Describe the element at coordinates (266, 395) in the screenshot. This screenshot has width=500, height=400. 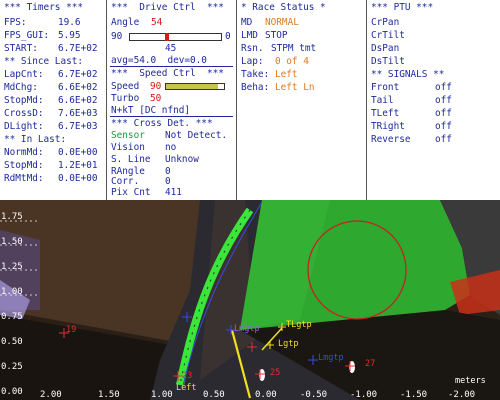
I see `x-tick: 0.00` at that location.